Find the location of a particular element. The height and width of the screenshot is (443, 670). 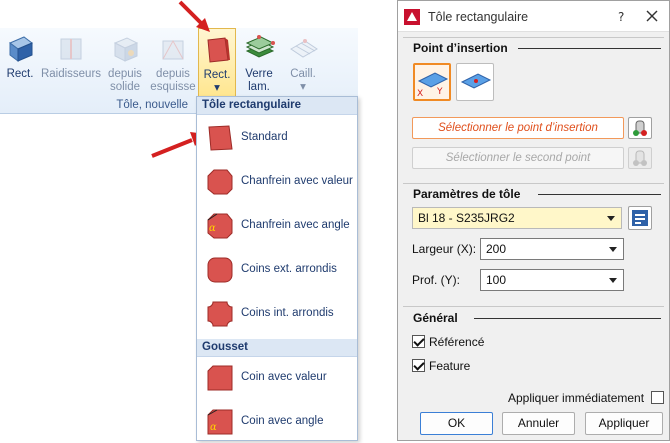

depth-label: Prof. (Y): is located at coordinates (436, 280).